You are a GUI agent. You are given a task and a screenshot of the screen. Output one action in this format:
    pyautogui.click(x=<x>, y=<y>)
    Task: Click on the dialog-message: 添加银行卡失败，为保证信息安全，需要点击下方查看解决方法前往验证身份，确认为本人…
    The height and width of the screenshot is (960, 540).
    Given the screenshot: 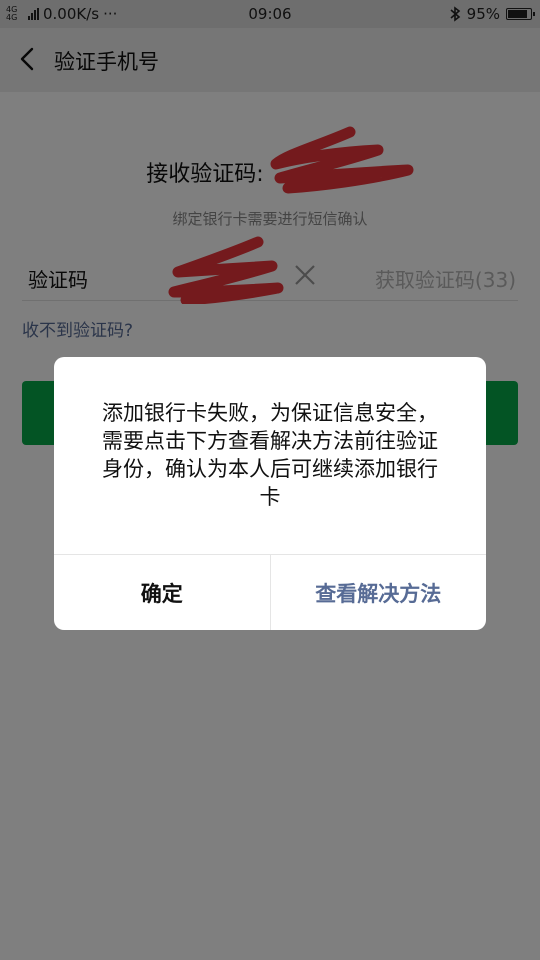 What is the action you would take?
    pyautogui.click(x=270, y=455)
    